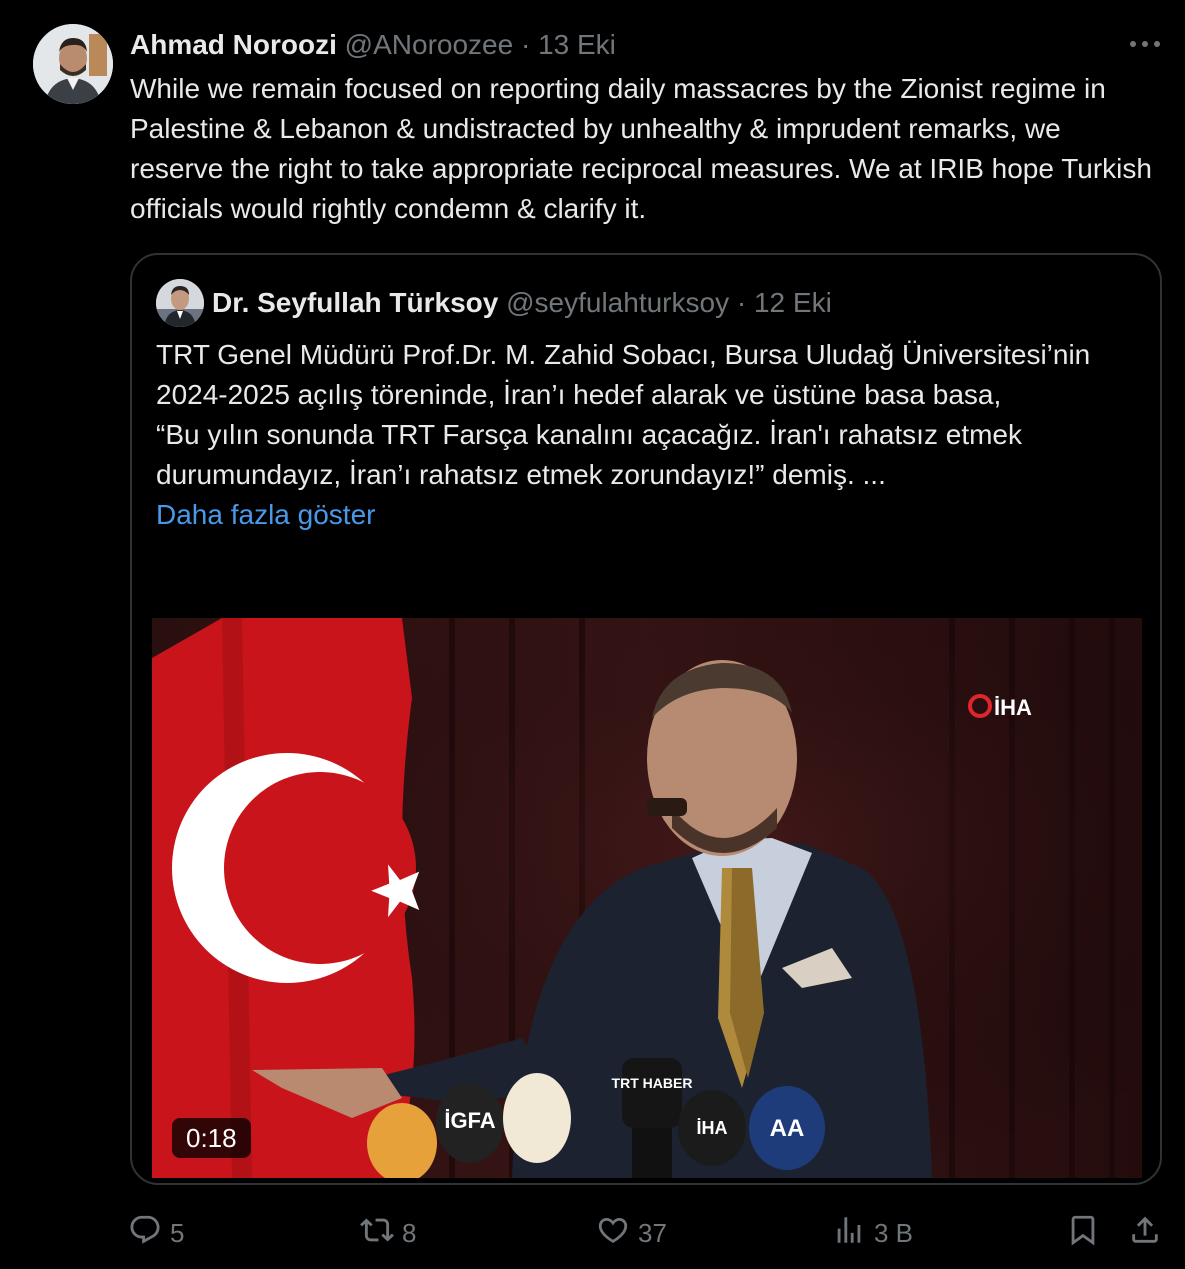  Describe the element at coordinates (409, 1232) in the screenshot. I see `repost-count: 8` at that location.